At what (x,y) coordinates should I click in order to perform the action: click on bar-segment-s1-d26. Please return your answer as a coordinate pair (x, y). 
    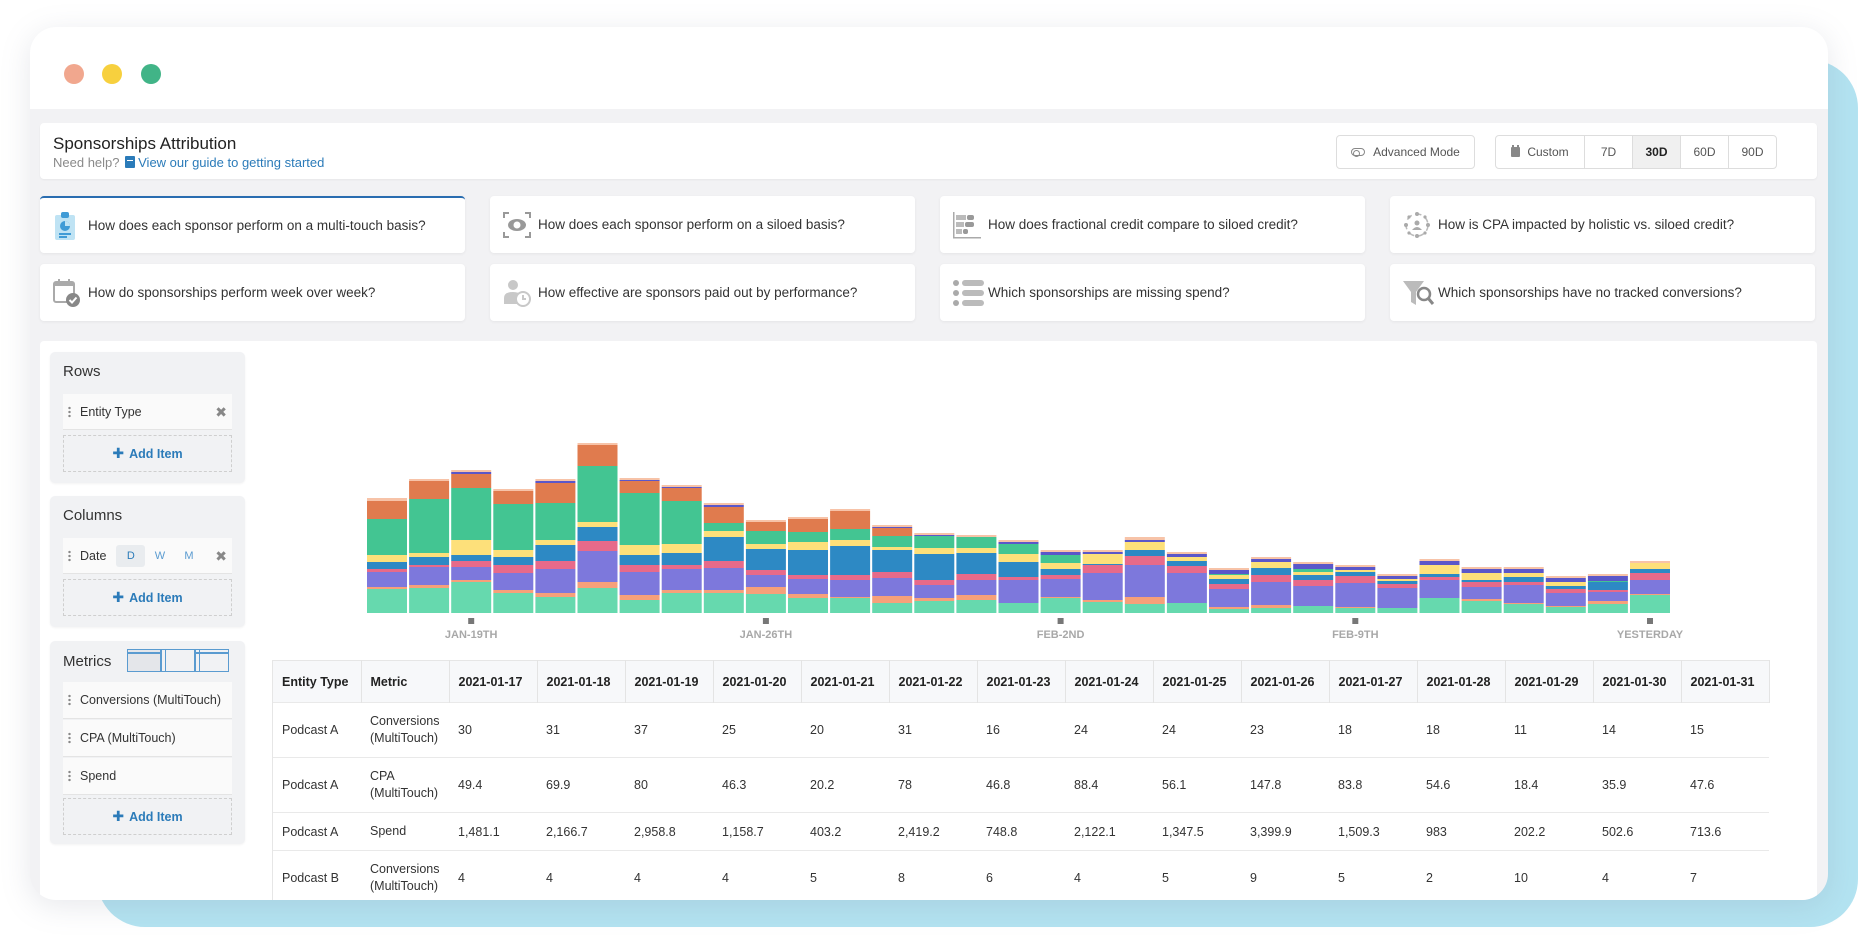
    Looking at the image, I should click on (1439, 605).